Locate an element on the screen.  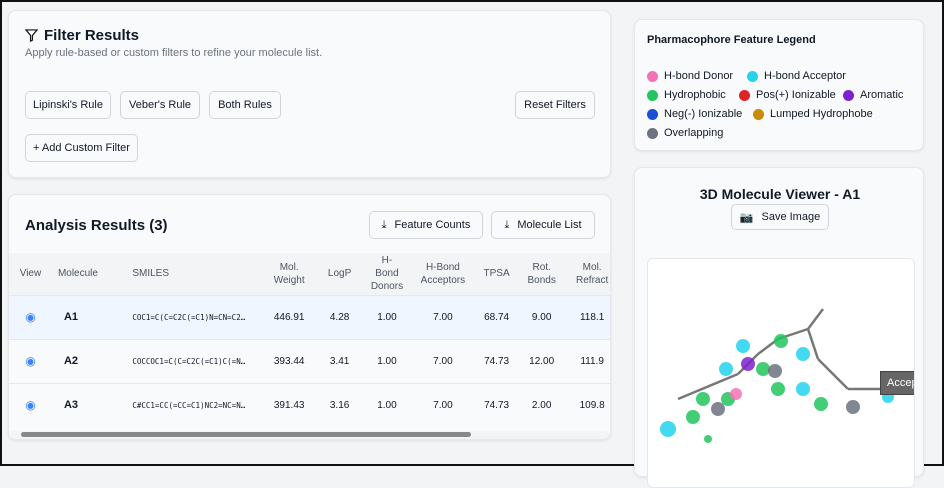
logp: 3.41 is located at coordinates (340, 360).